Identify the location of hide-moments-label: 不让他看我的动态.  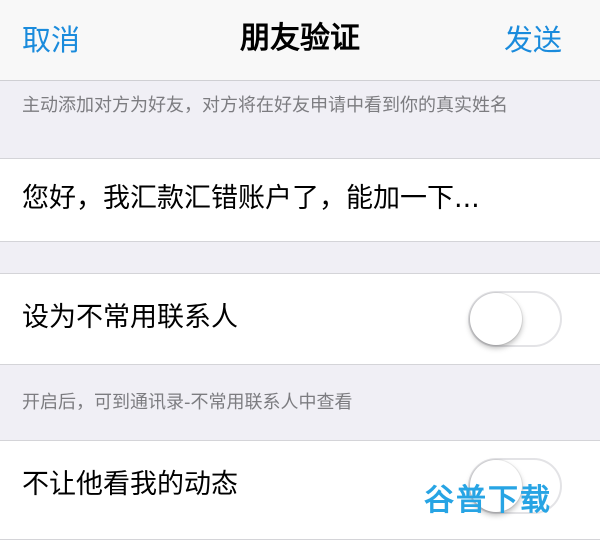
(130, 484).